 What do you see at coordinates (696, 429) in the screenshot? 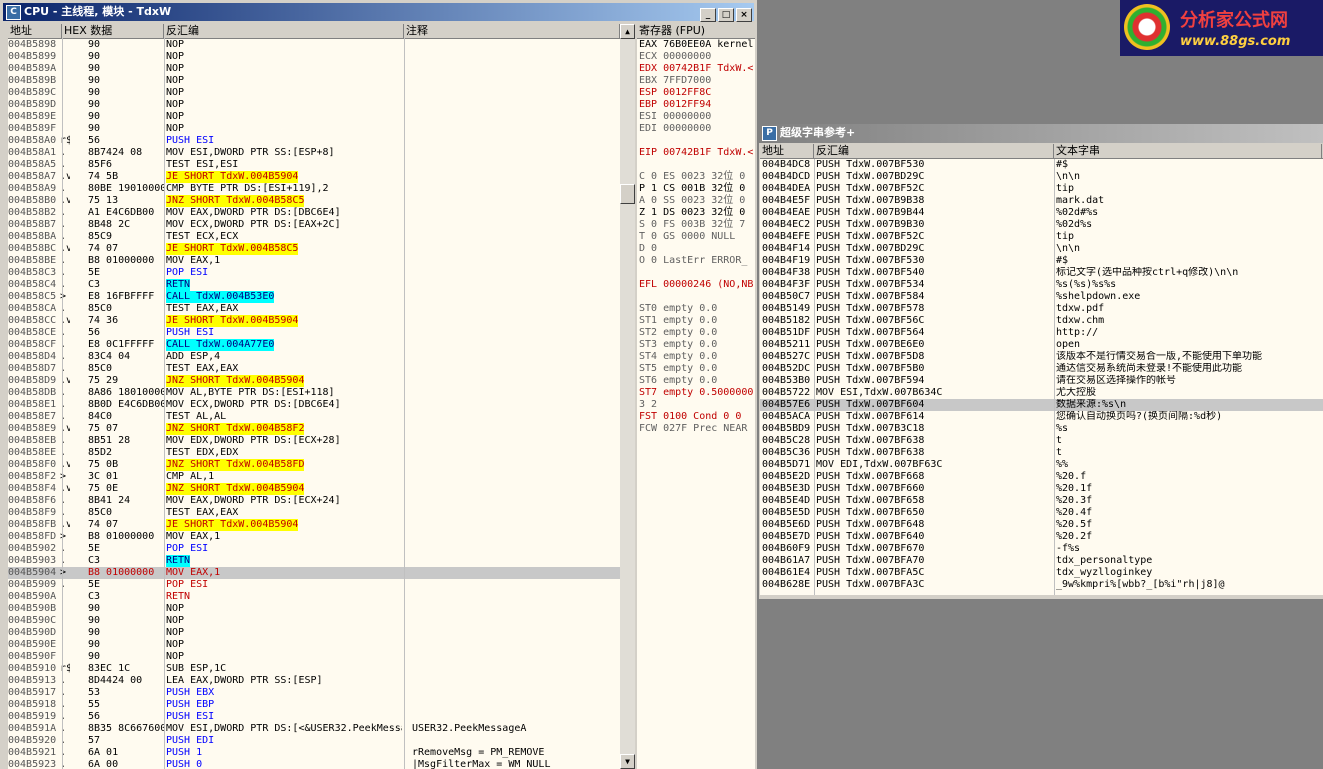
I see `register-line: FCW 027F Prec NEAR` at bounding box center [696, 429].